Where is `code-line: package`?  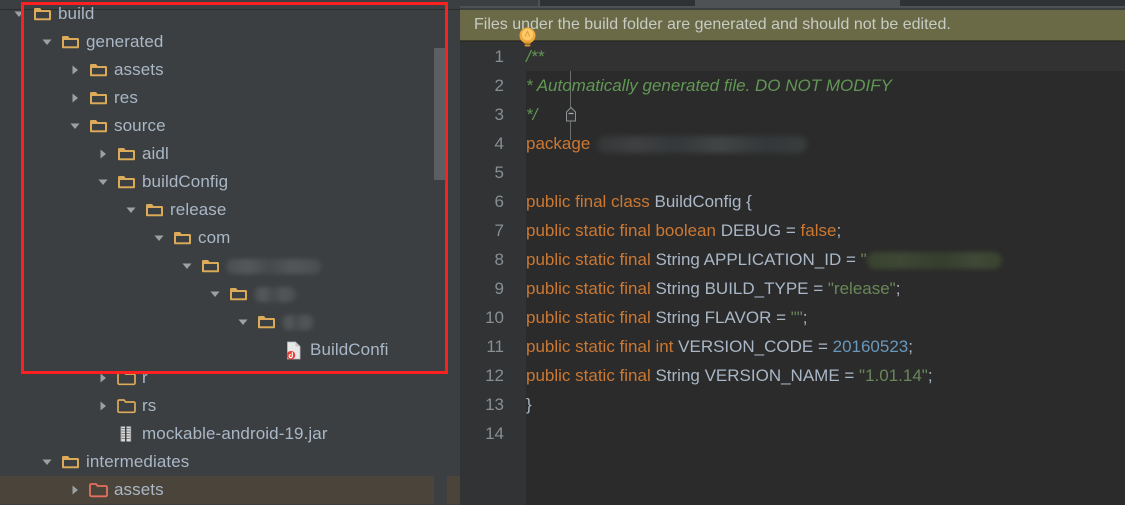
code-line: package is located at coordinates (666, 143).